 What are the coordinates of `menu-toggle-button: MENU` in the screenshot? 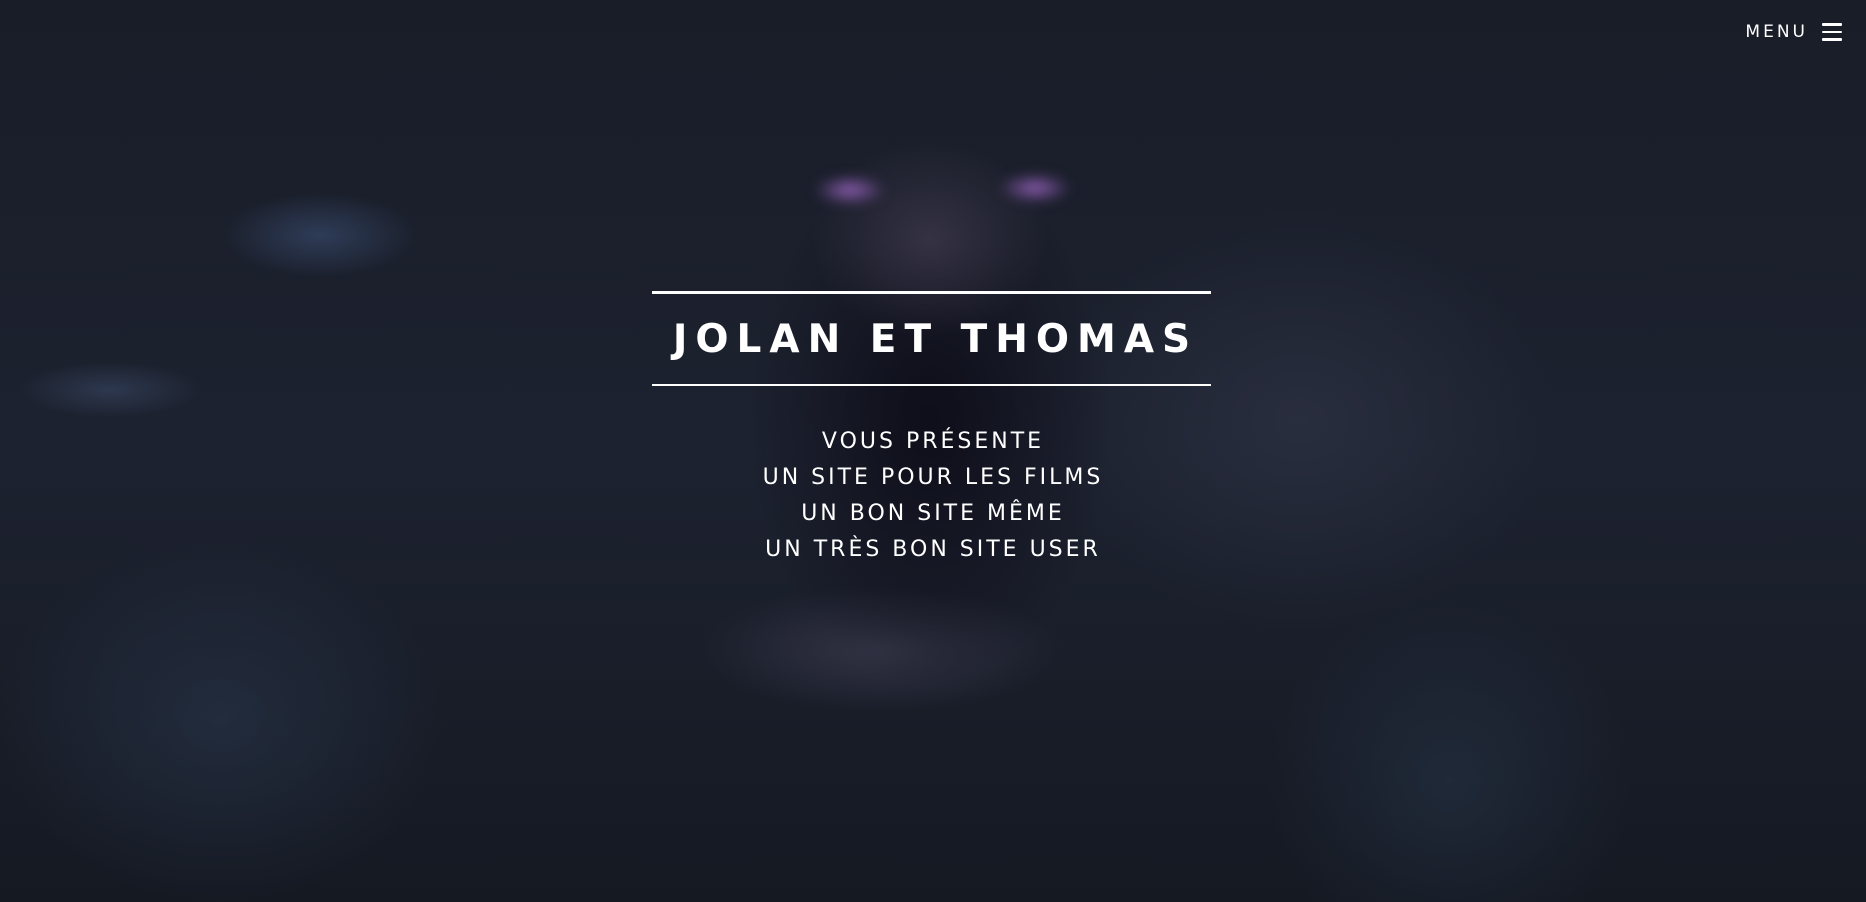 It's located at (1793, 32).